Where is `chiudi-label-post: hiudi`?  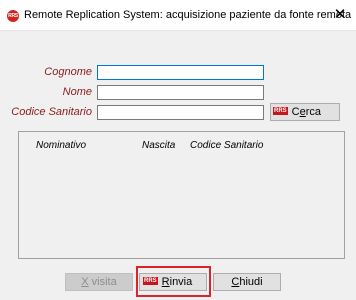
chiudi-label-post: hiudi is located at coordinates (251, 282).